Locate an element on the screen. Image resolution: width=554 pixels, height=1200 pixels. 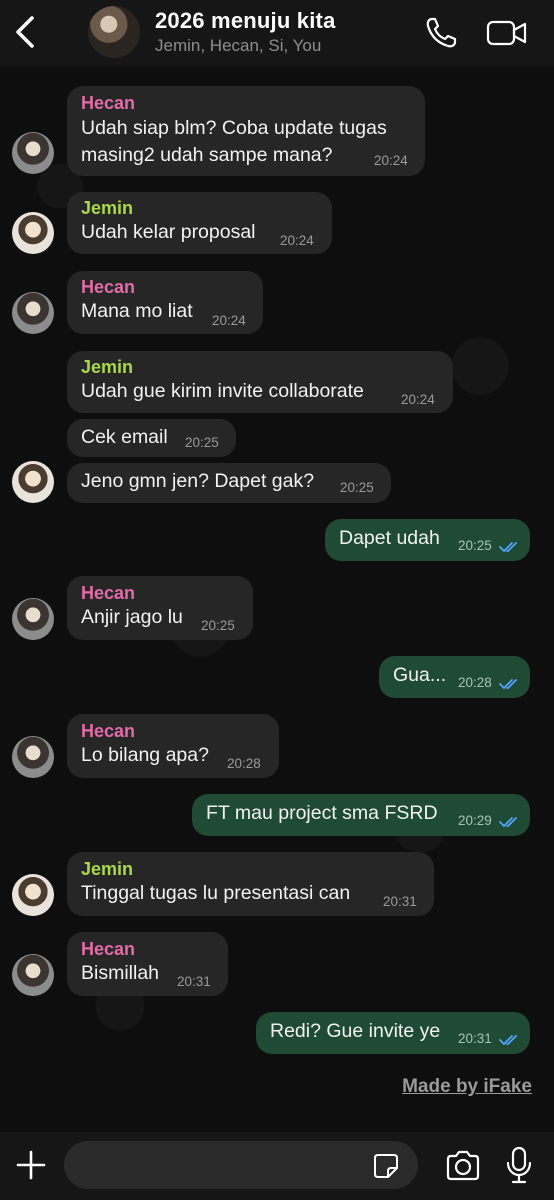
message-text: Jeno gmn jen? Dapet gak? is located at coordinates (198, 481).